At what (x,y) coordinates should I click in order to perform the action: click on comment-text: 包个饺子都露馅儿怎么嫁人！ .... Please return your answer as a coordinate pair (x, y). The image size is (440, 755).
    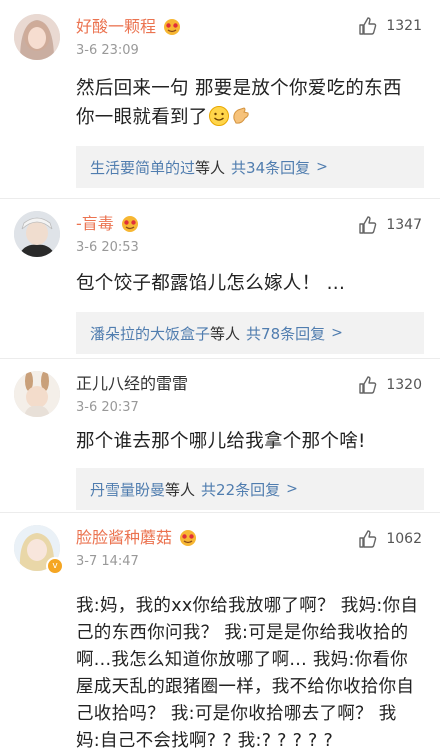
    Looking at the image, I should click on (211, 283).